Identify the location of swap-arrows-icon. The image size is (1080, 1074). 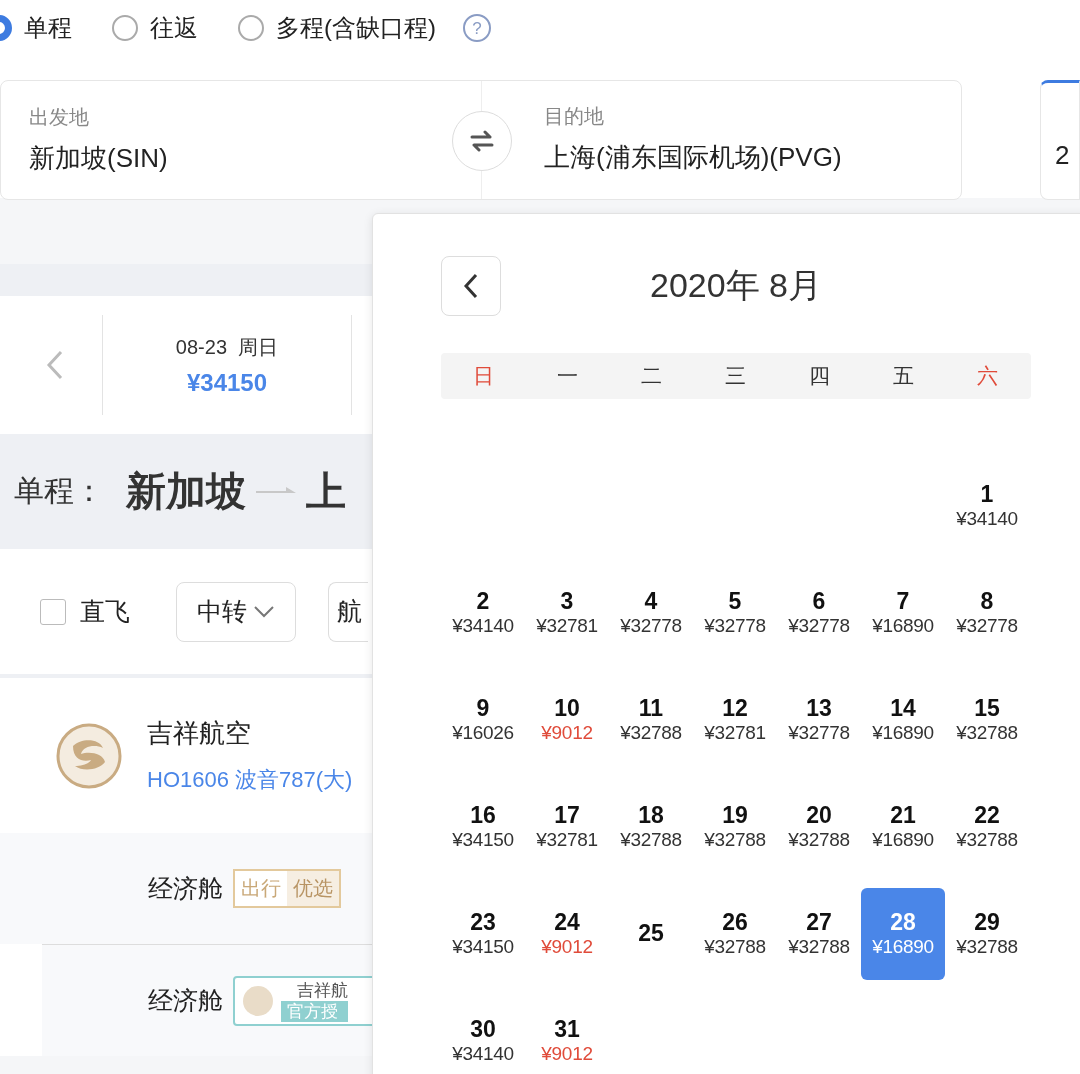
(482, 141).